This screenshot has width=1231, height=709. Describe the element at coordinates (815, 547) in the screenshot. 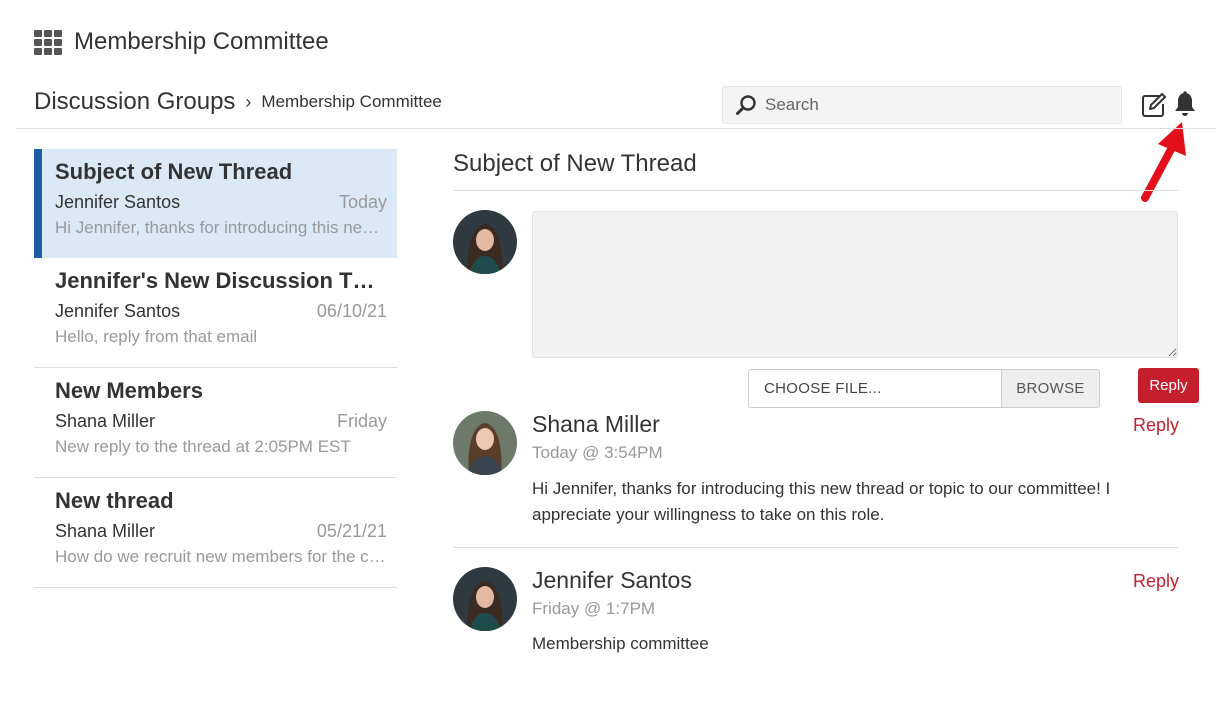

I see `post-divider` at that location.